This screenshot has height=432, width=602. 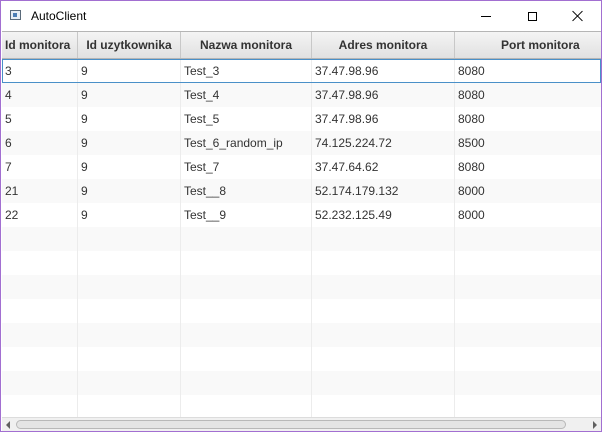 What do you see at coordinates (40, 71) in the screenshot?
I see `cell-id-monitora: 3` at bounding box center [40, 71].